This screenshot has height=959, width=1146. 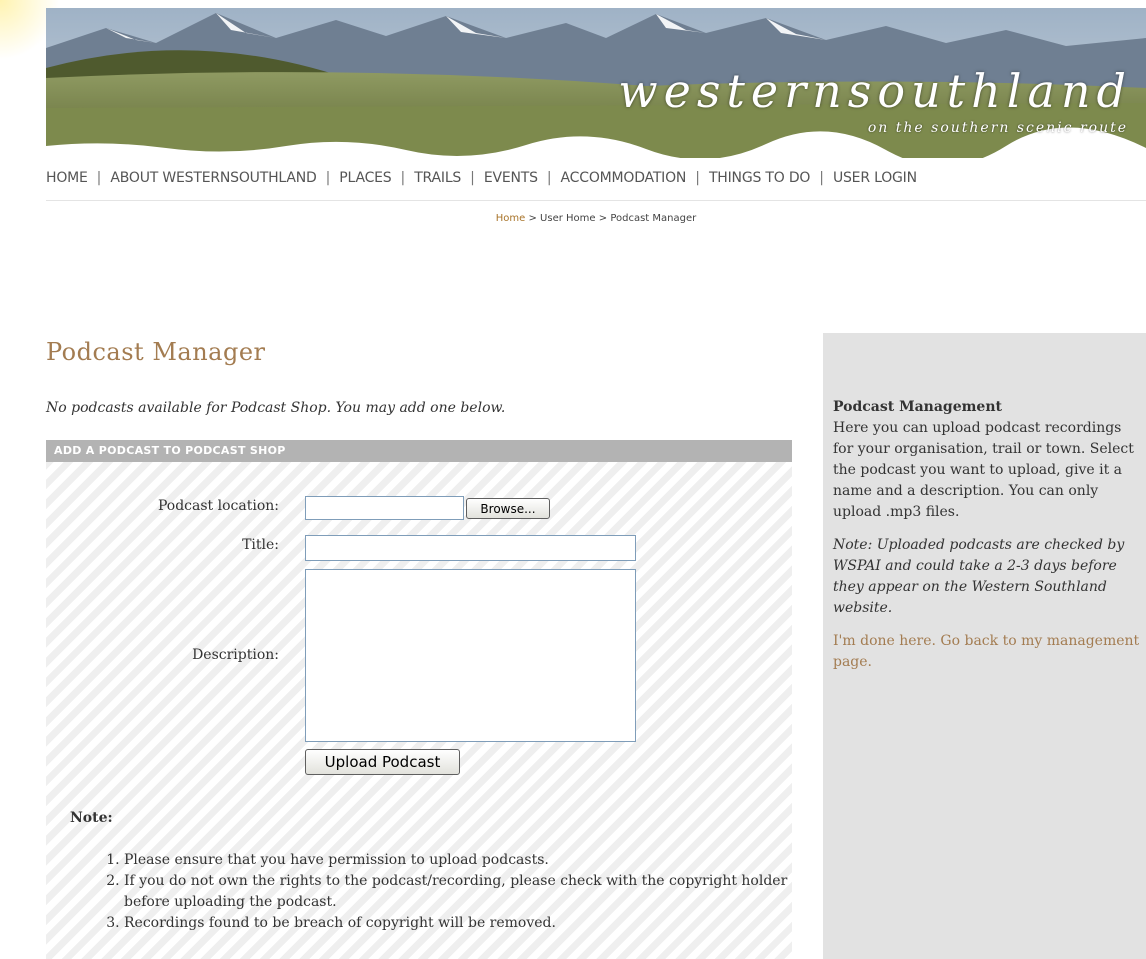 What do you see at coordinates (624, 178) in the screenshot?
I see `nav-item-accommodation: ACCOMMODATION` at bounding box center [624, 178].